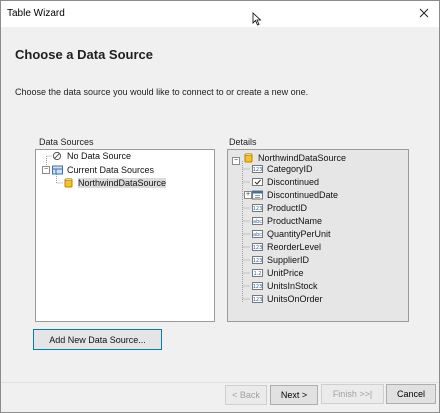  I want to click on page-title: Choose a Data Source, so click(84, 54).